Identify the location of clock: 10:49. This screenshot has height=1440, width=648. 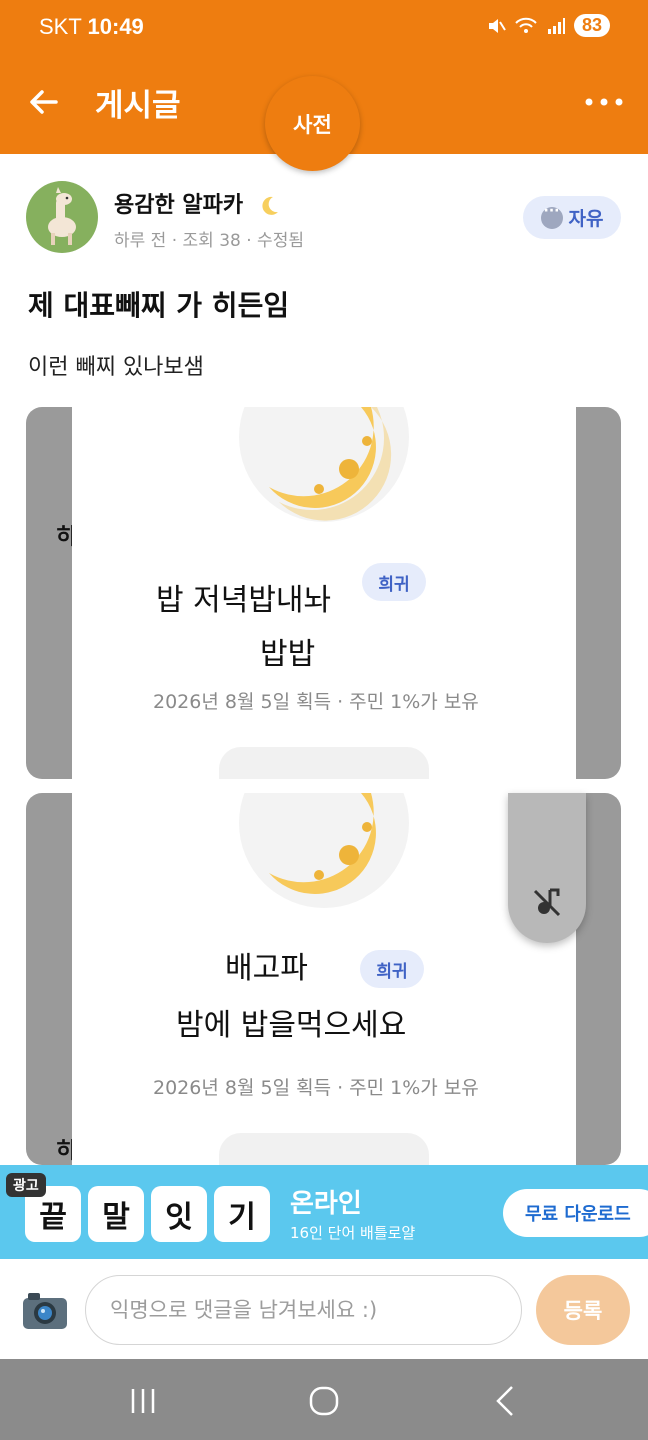
(115, 26).